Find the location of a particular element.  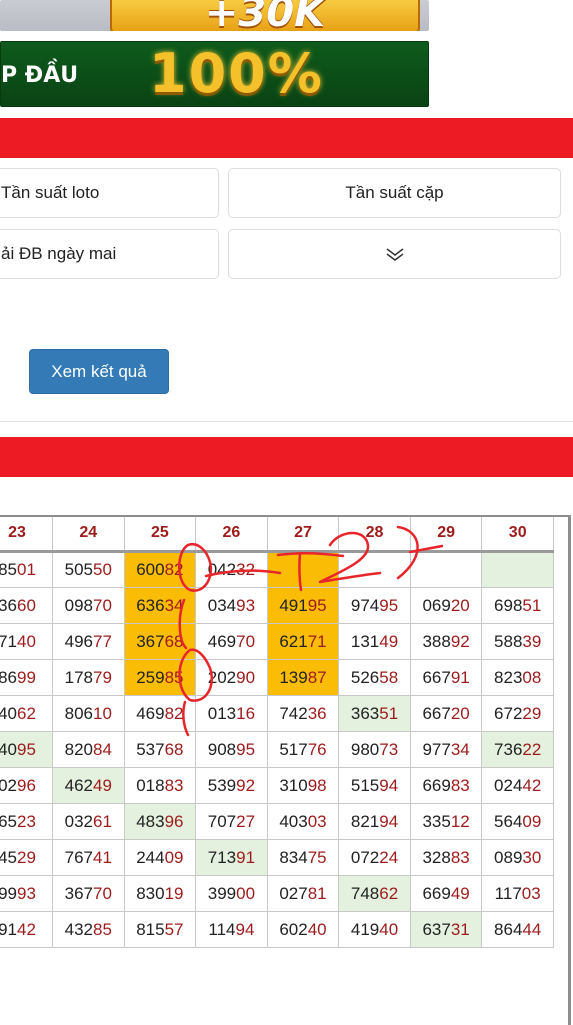

number-tail: 10 is located at coordinates (102, 713).